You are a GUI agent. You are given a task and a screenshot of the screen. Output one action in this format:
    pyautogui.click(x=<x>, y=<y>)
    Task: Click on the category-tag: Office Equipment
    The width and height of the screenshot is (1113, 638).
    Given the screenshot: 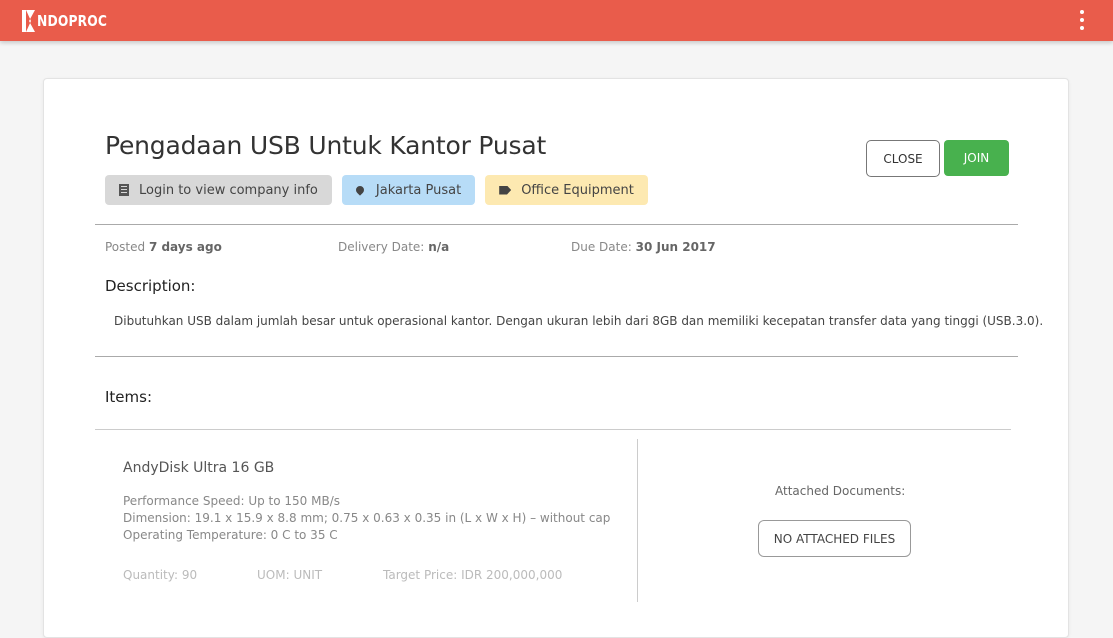 What is the action you would take?
    pyautogui.click(x=566, y=190)
    